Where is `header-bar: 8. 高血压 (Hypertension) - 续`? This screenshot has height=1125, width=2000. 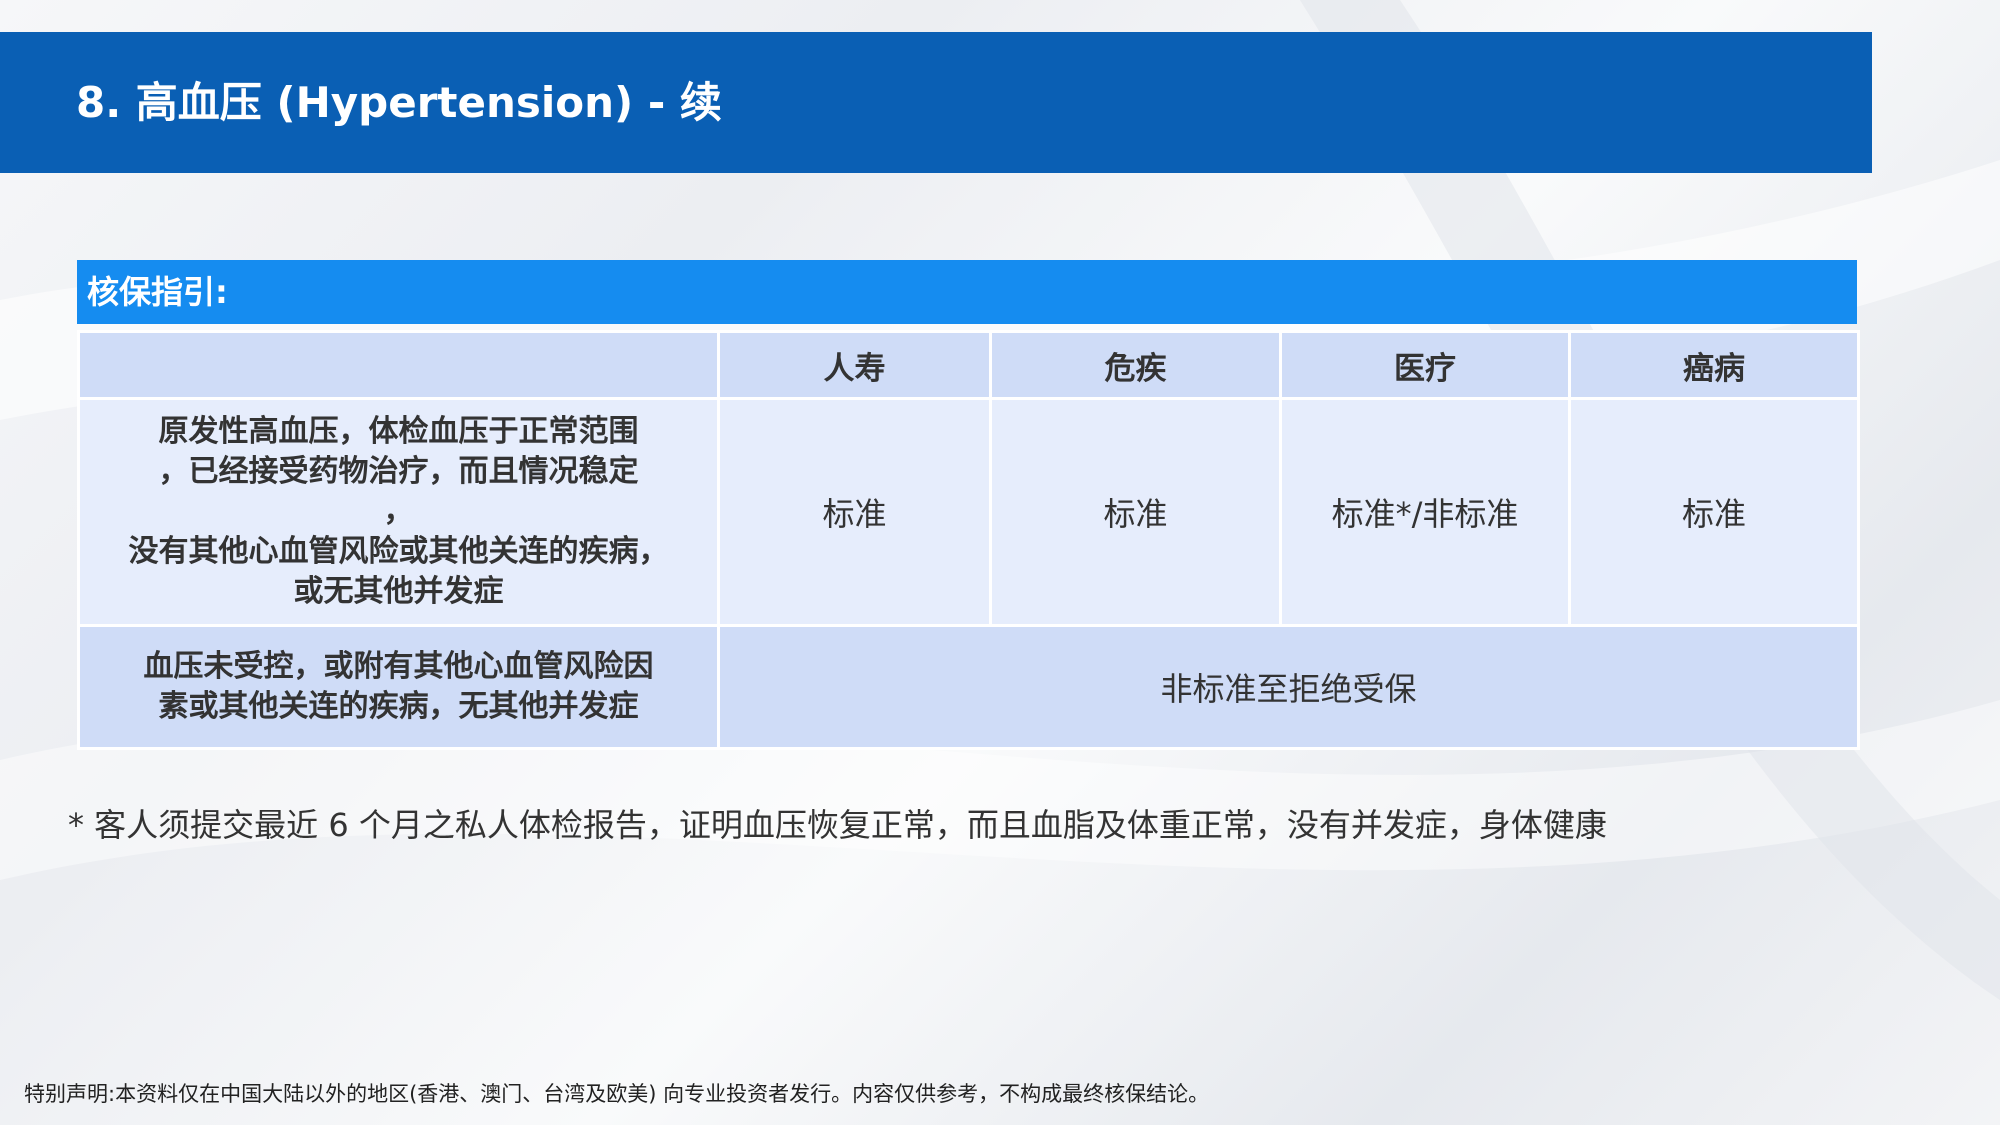 header-bar: 8. 高血压 (Hypertension) - 续 is located at coordinates (936, 102).